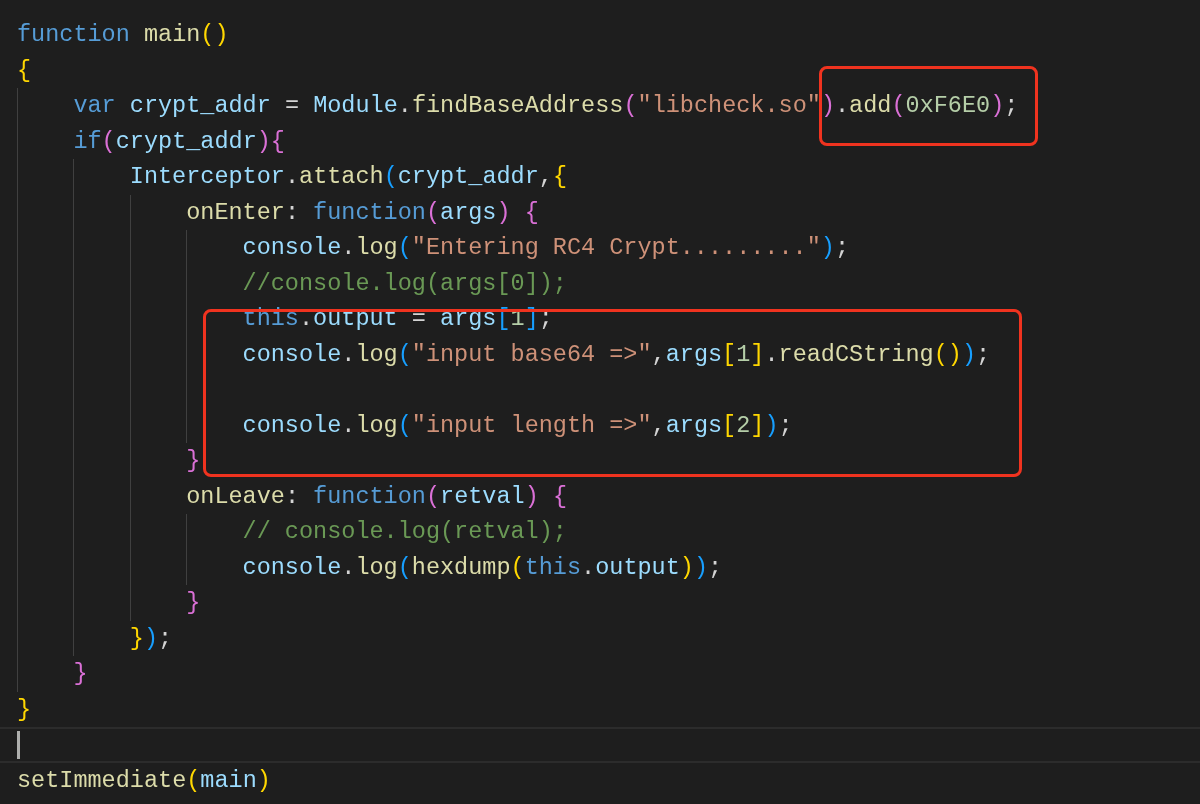 This screenshot has height=804, width=1200. I want to click on function-name: add, so click(870, 106).